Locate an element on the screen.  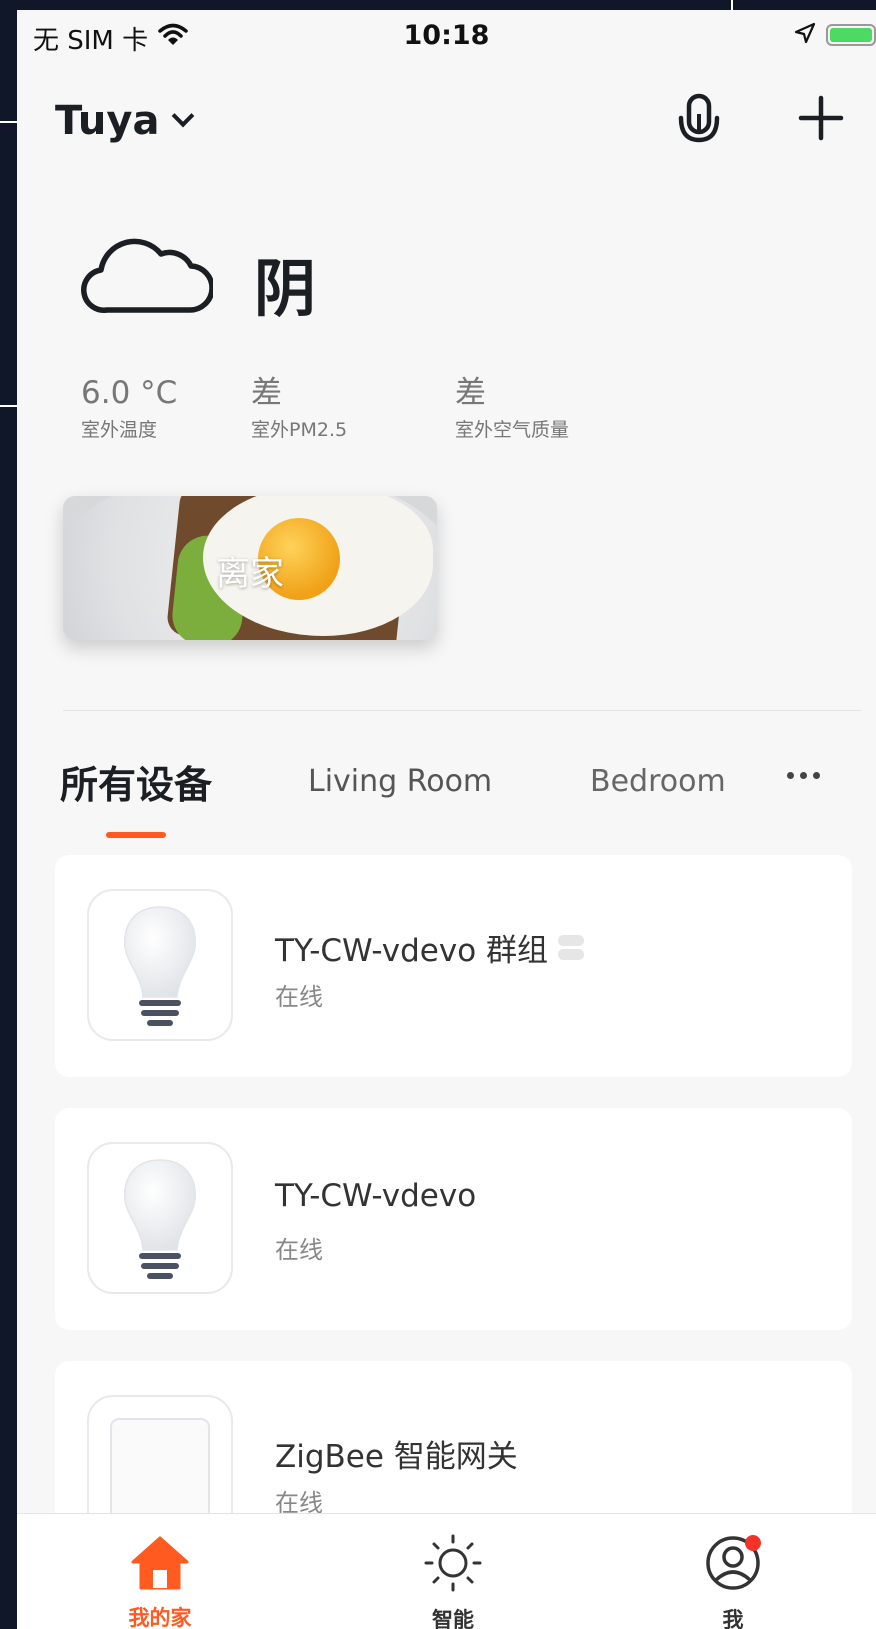
device-name: TY-CW-vdevo 群组 is located at coordinates (430, 947).